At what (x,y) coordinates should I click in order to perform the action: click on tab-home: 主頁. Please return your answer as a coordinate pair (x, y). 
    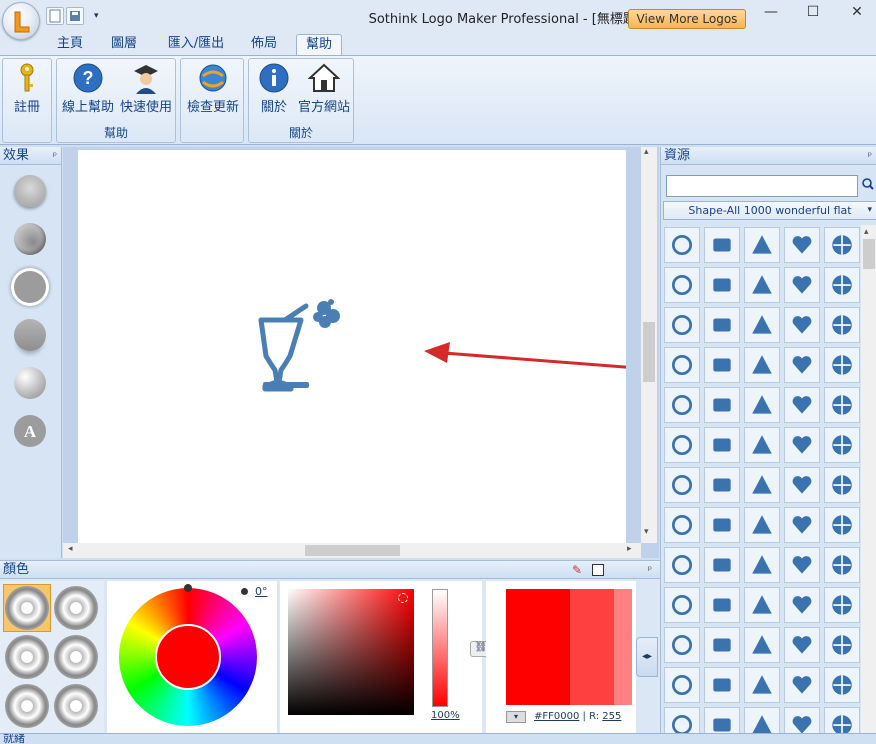
    Looking at the image, I should click on (70, 44).